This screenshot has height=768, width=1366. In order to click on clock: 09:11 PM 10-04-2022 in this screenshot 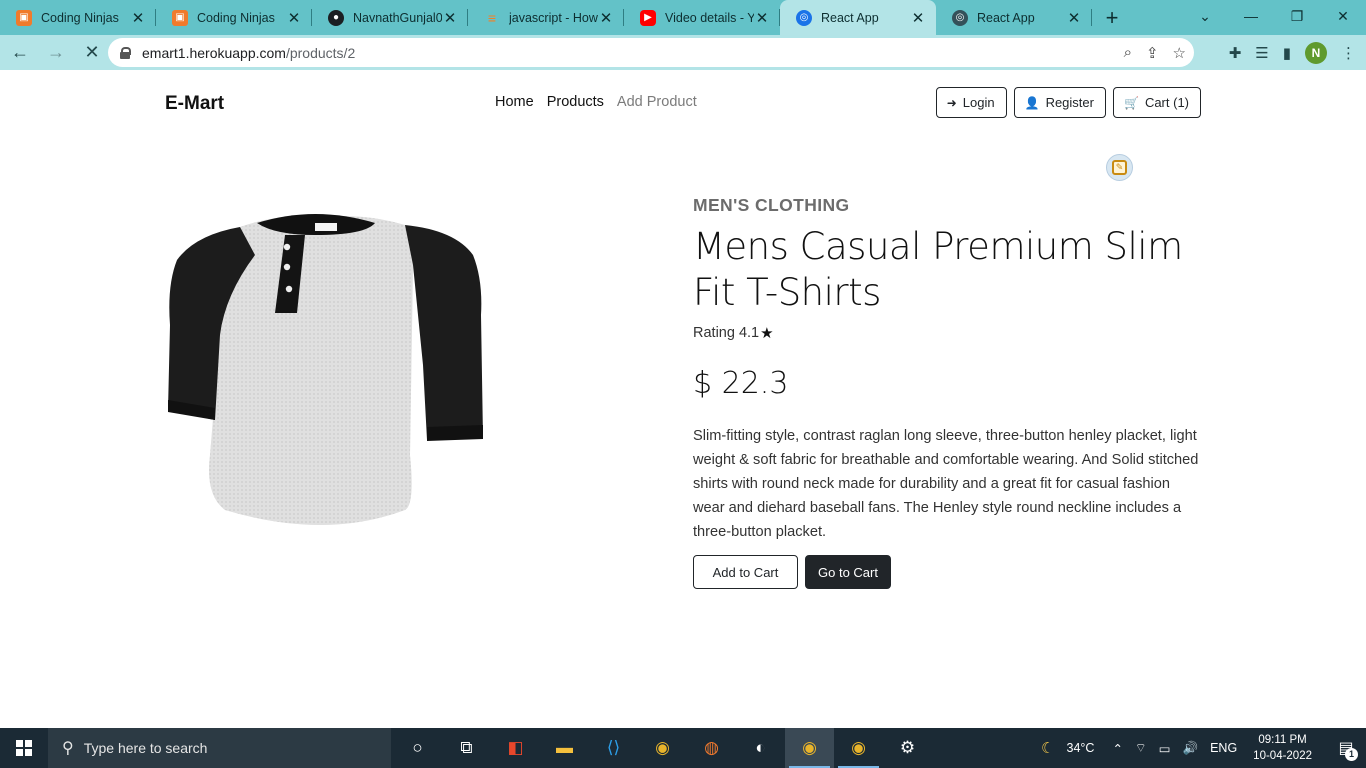, I will do `click(1282, 748)`.